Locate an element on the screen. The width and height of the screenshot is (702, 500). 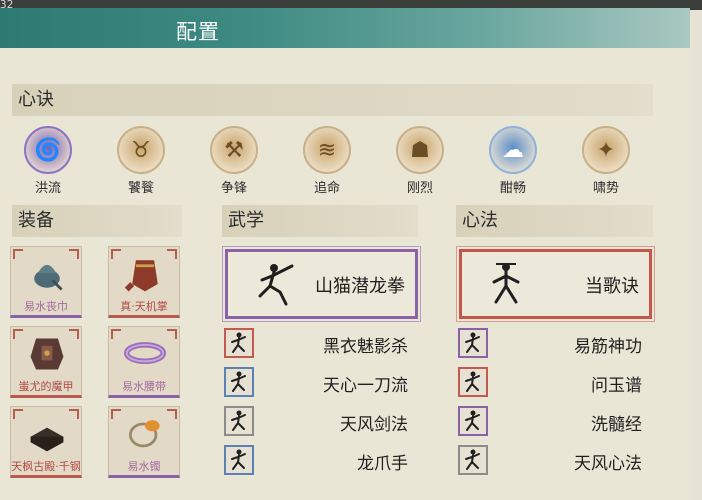
bracelet-icon is located at coordinates (144, 434).